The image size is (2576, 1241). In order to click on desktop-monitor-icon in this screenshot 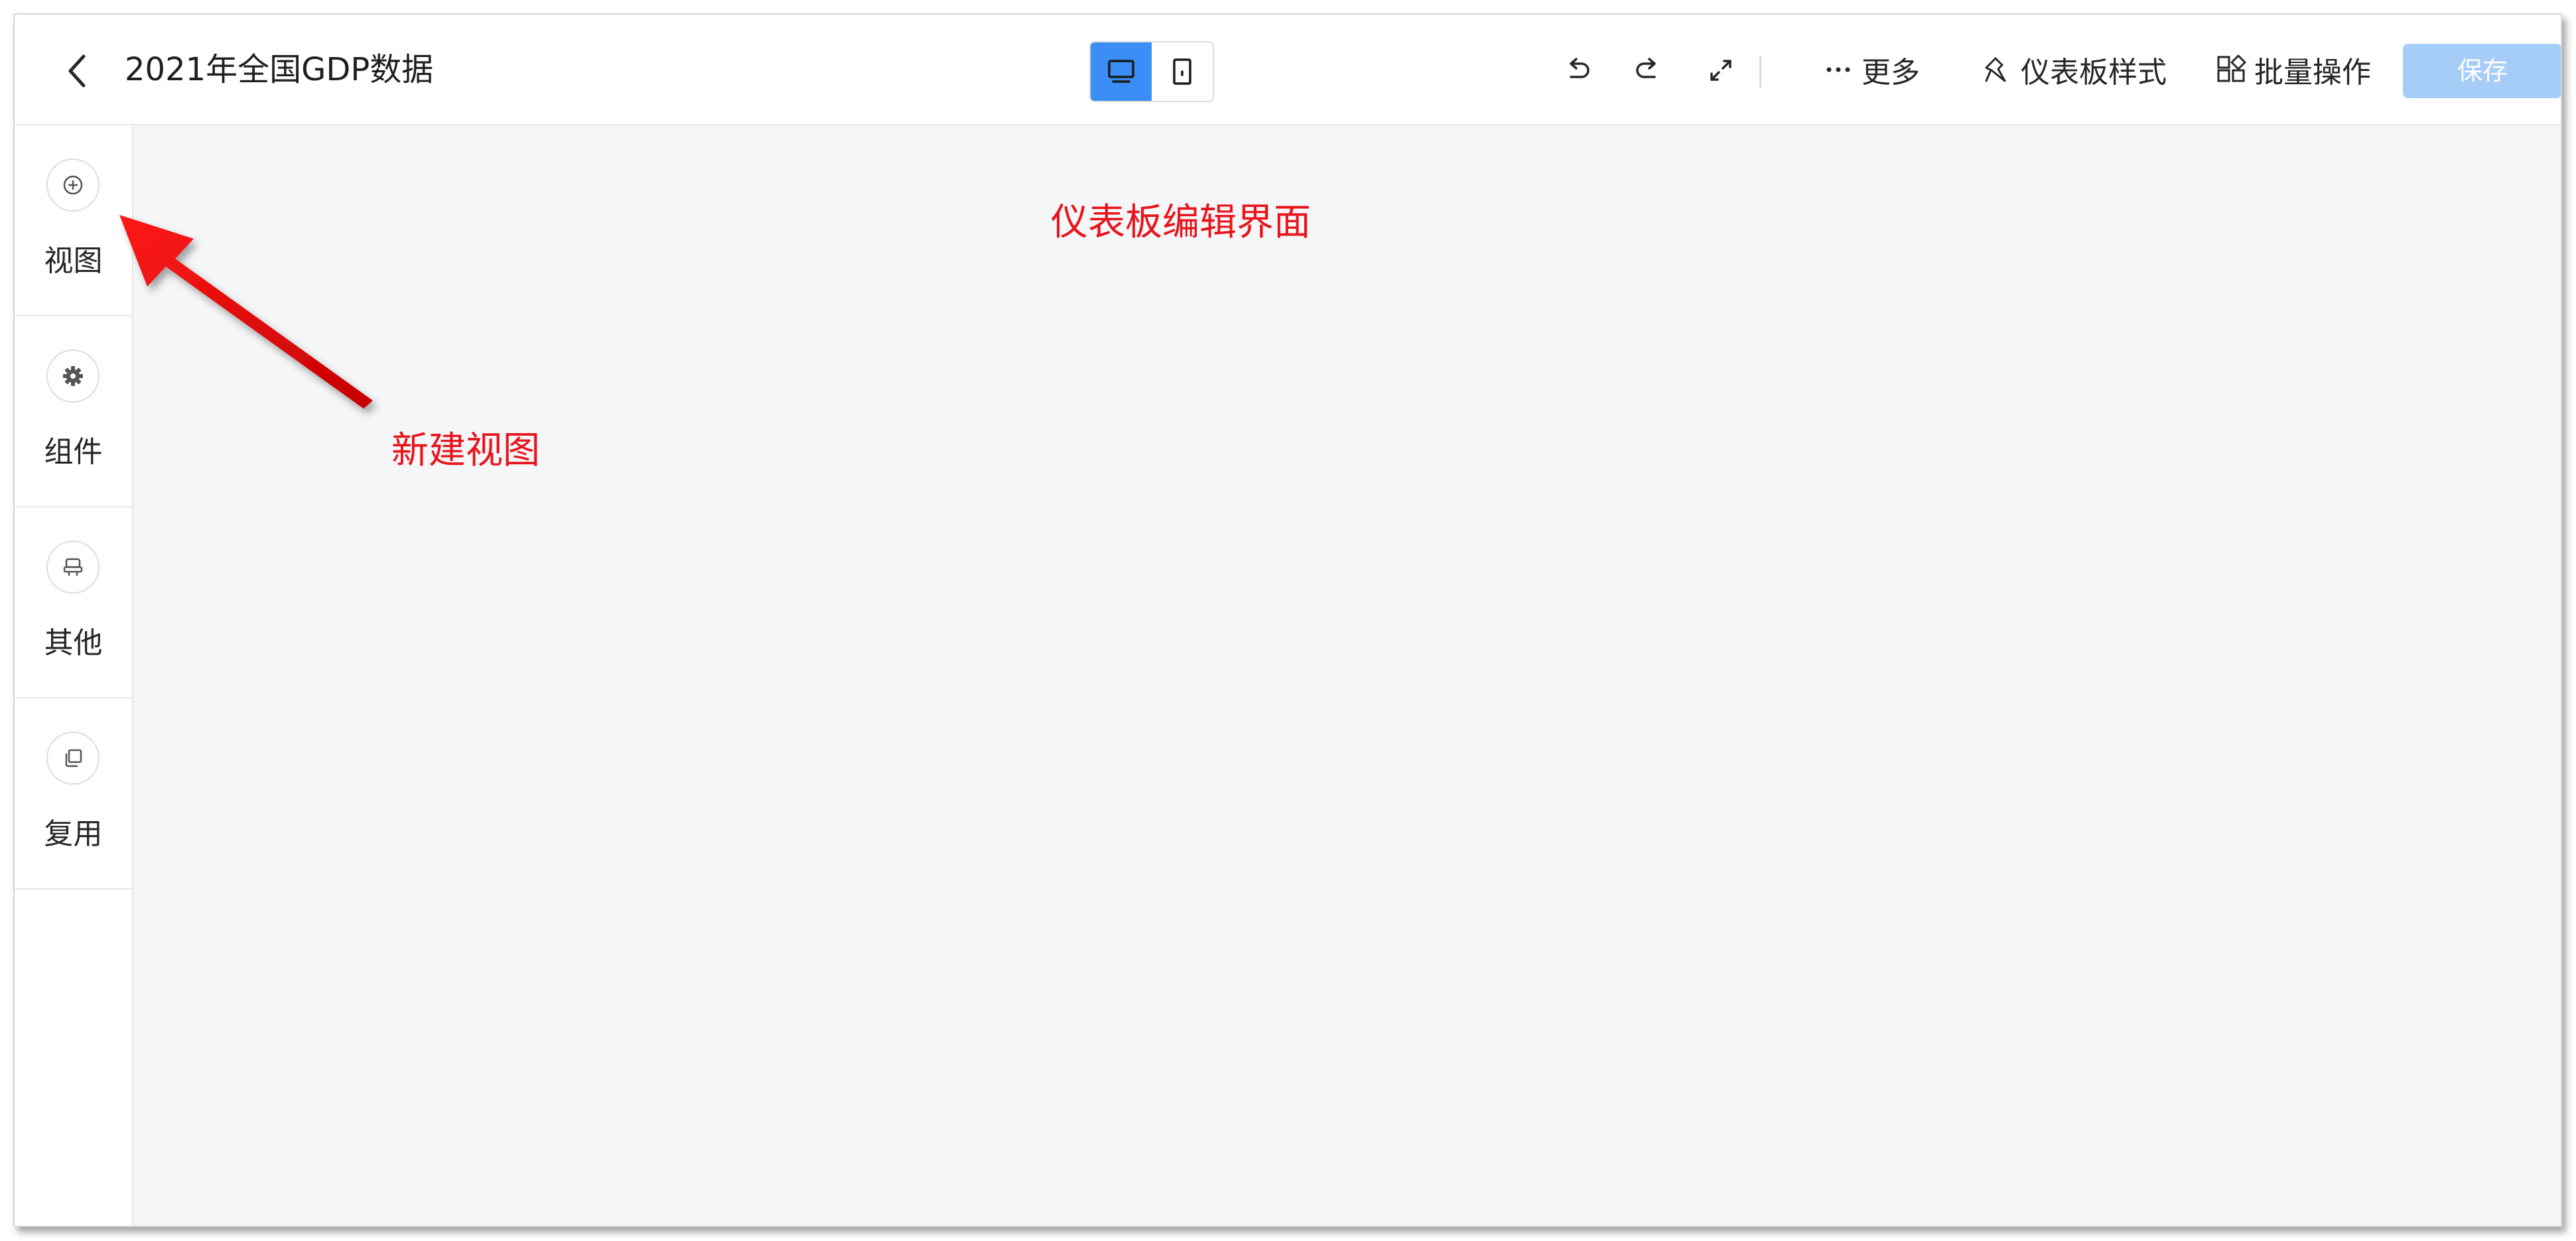, I will do `click(1121, 71)`.